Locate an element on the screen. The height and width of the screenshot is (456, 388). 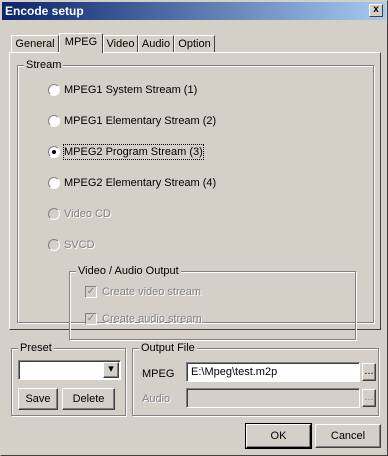
delete-label: Delete is located at coordinates (88, 399).